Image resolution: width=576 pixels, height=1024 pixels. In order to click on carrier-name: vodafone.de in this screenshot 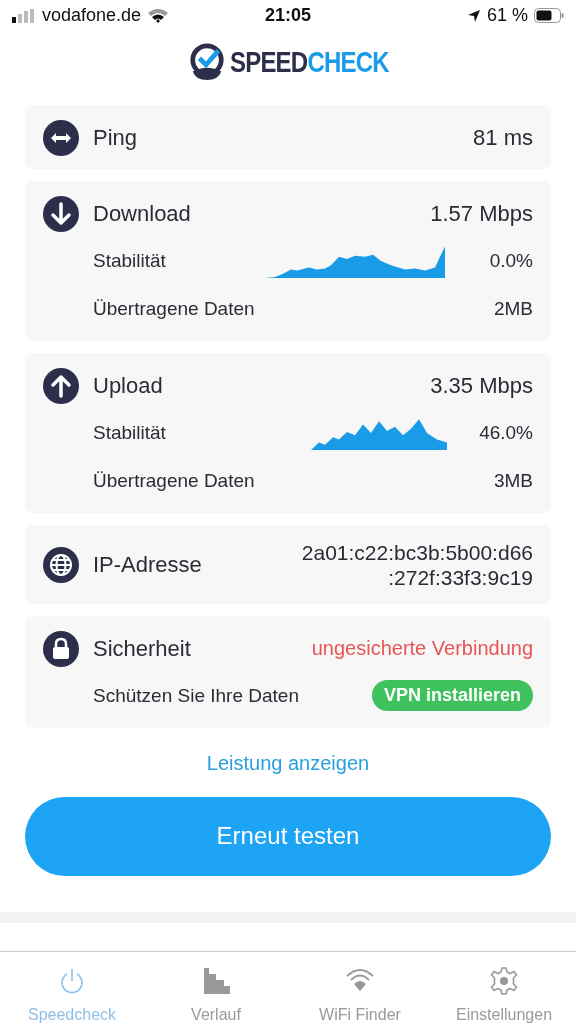, I will do `click(92, 16)`.